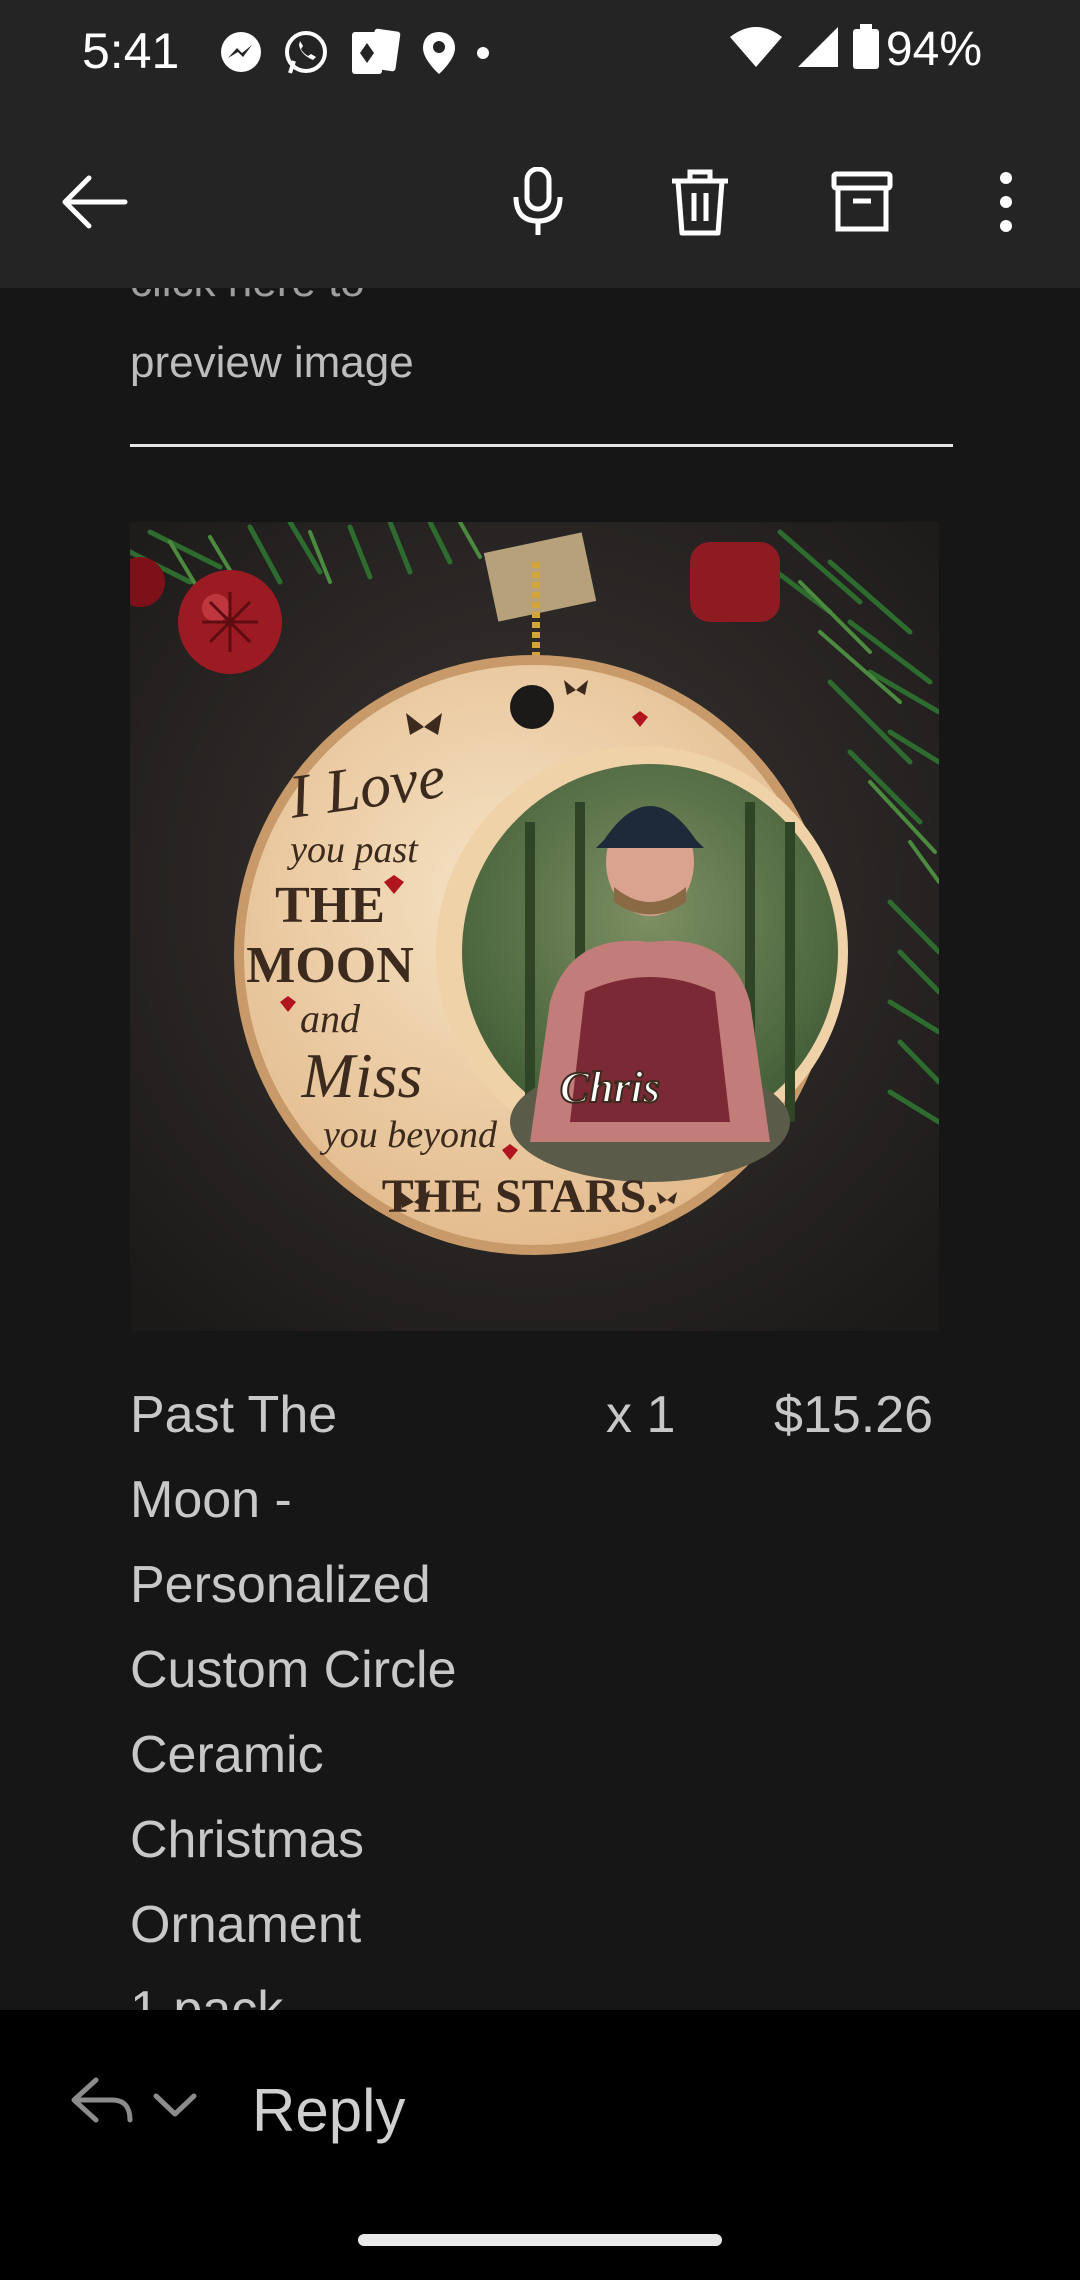 Image resolution: width=1080 pixels, height=2280 pixels. Describe the element at coordinates (540, 2240) in the screenshot. I see `home-indicator` at that location.